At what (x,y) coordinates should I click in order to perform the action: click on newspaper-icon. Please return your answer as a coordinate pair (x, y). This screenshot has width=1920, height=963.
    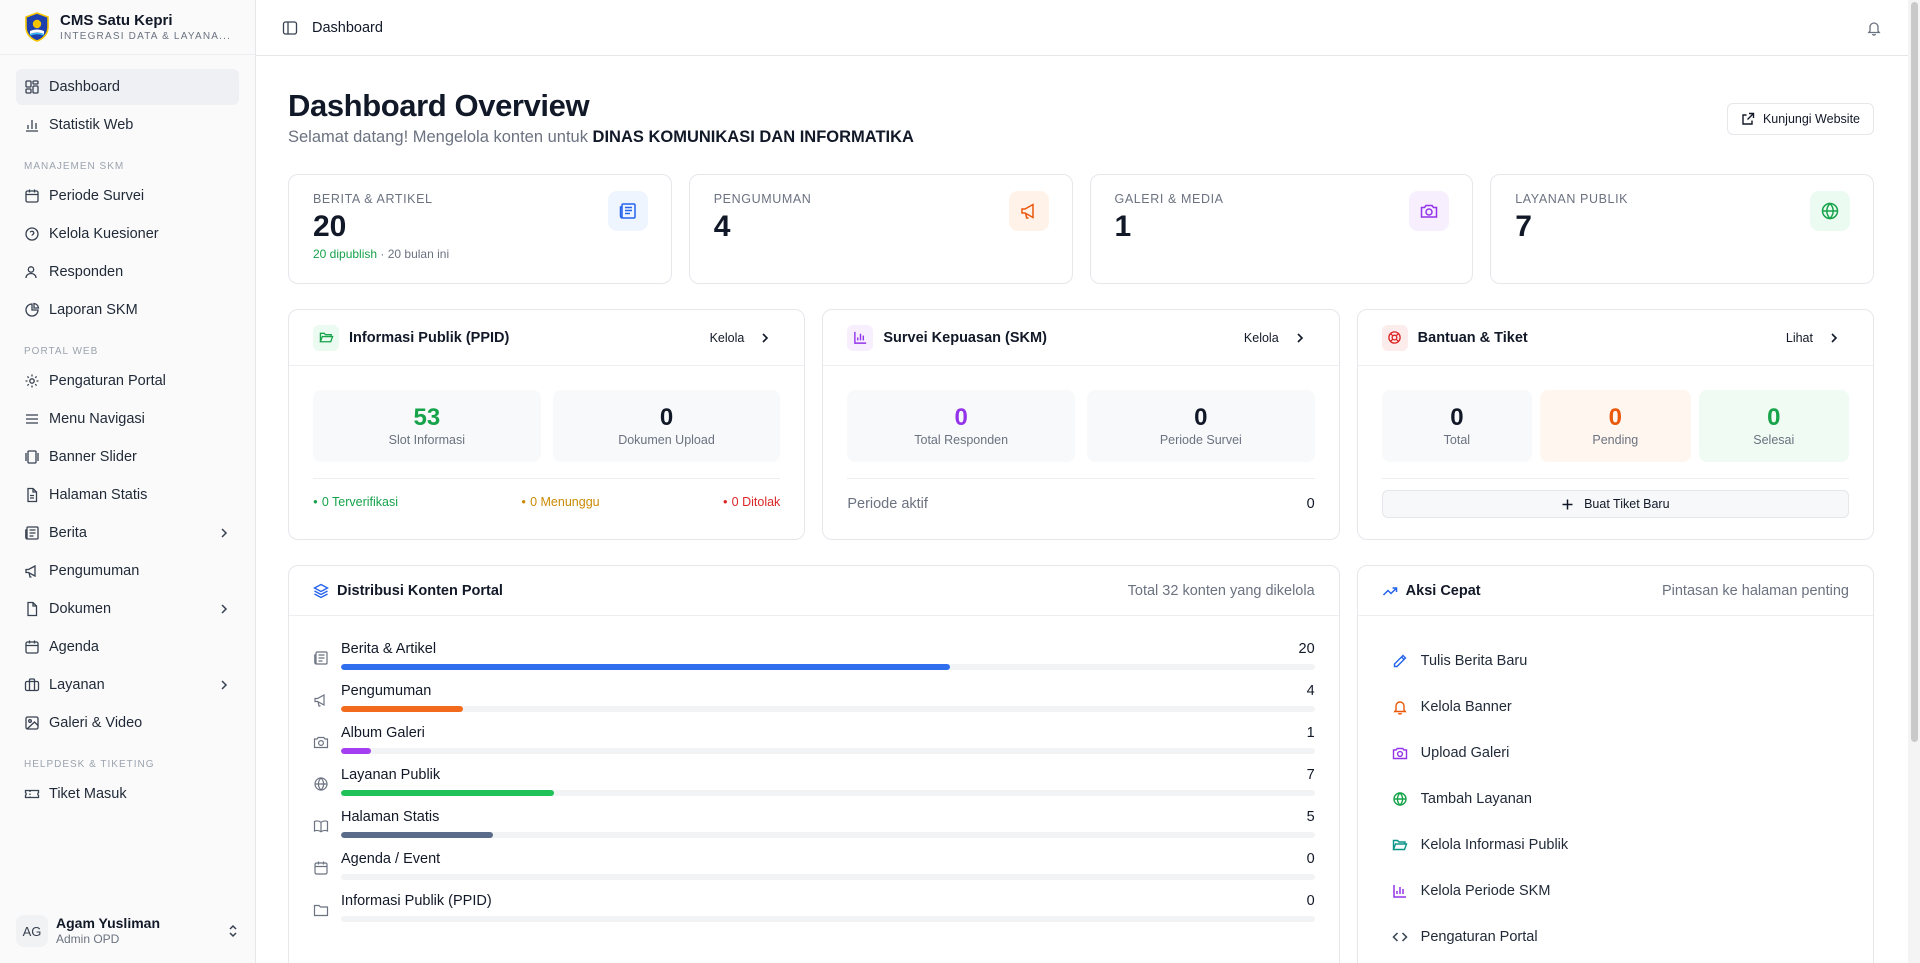
    Looking at the image, I should click on (321, 658).